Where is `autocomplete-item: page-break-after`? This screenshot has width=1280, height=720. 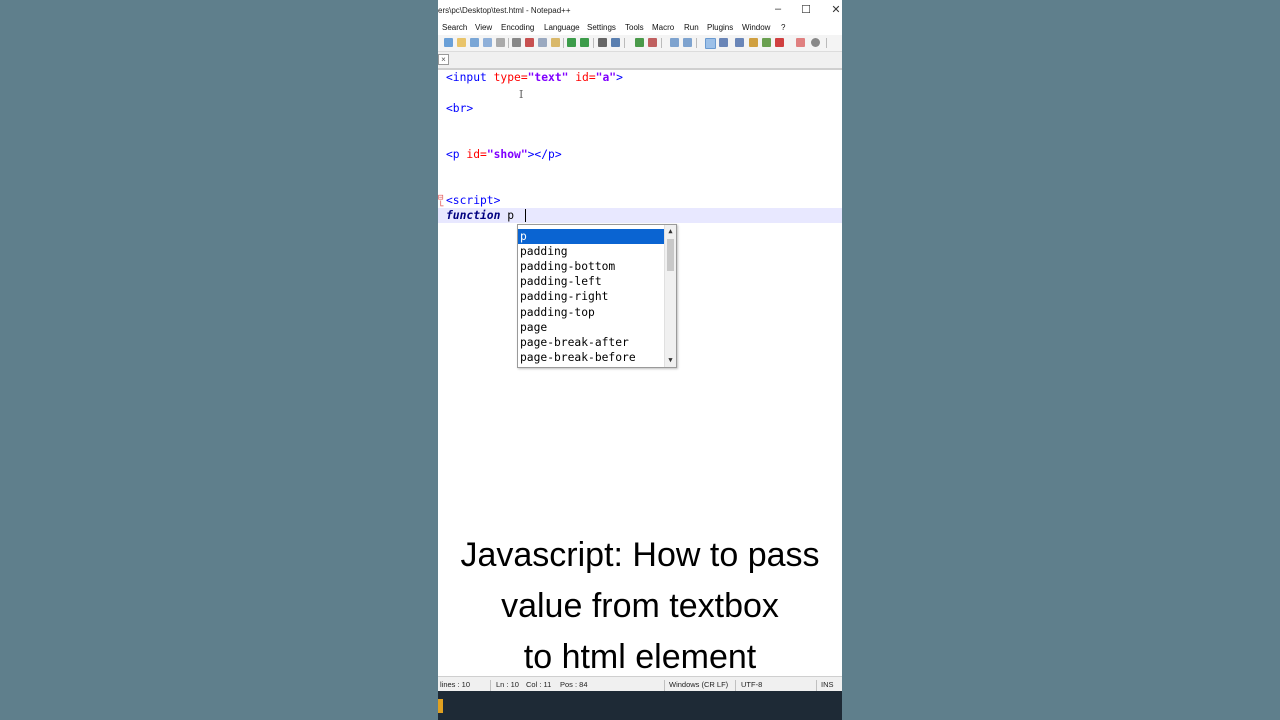
autocomplete-item: page-break-after is located at coordinates (592, 342).